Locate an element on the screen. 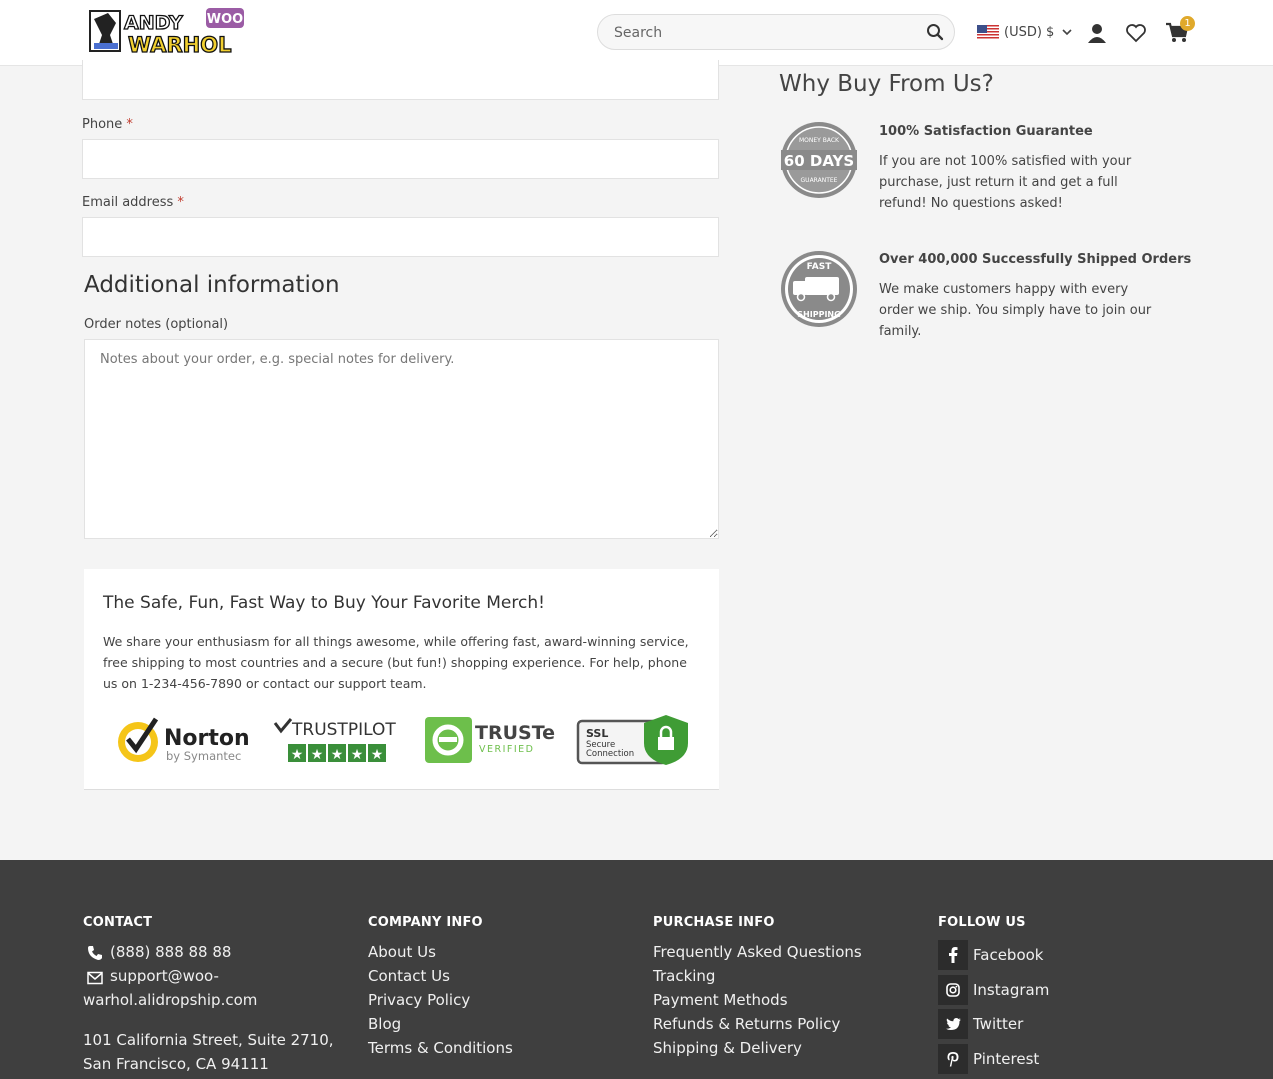 The height and width of the screenshot is (1079, 1273). badge-bottom-text: GUARANTEE is located at coordinates (819, 180).